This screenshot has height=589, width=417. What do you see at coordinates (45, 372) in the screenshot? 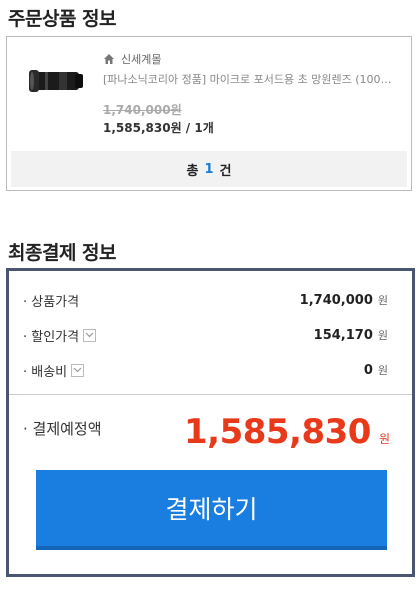
I see `shipping-fee-label: · 배송비` at bounding box center [45, 372].